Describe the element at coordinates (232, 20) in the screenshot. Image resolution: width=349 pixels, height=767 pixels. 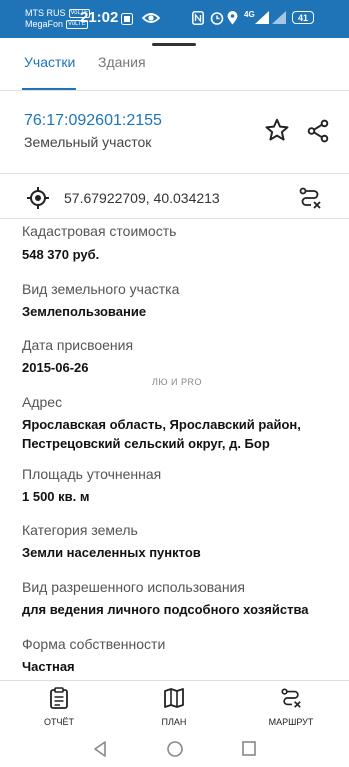
I see `location-icon` at that location.